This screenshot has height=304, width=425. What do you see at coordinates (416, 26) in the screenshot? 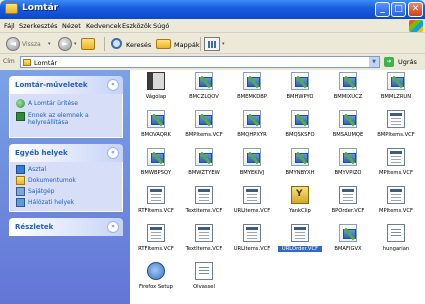
I see `windows-logo-icon` at bounding box center [416, 26].